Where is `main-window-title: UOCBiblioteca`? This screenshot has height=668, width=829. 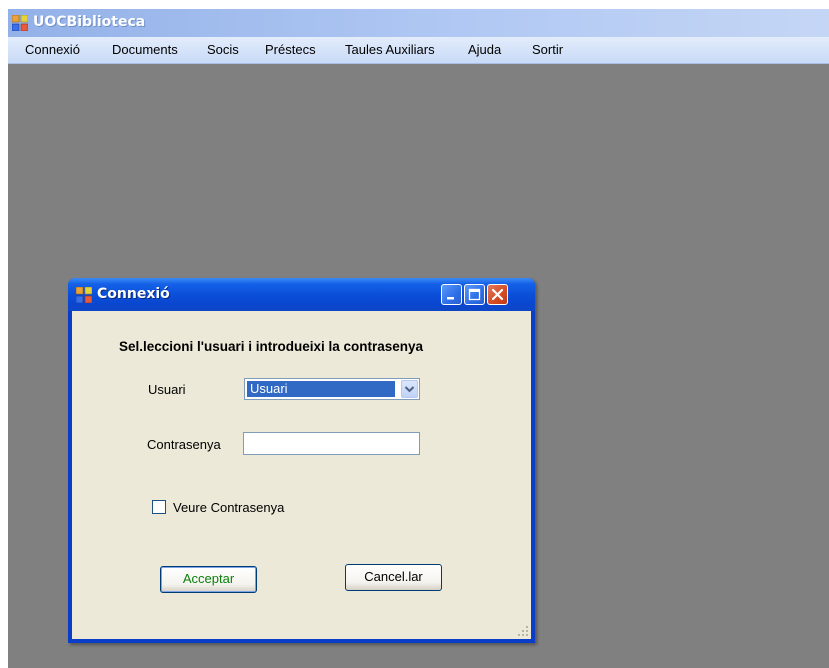 main-window-title: UOCBiblioteca is located at coordinates (89, 22).